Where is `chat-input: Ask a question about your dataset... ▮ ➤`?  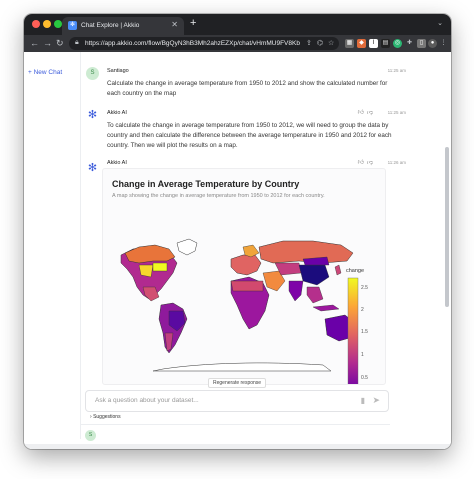 chat-input: Ask a question about your dataset... ▮ ➤ is located at coordinates (237, 401).